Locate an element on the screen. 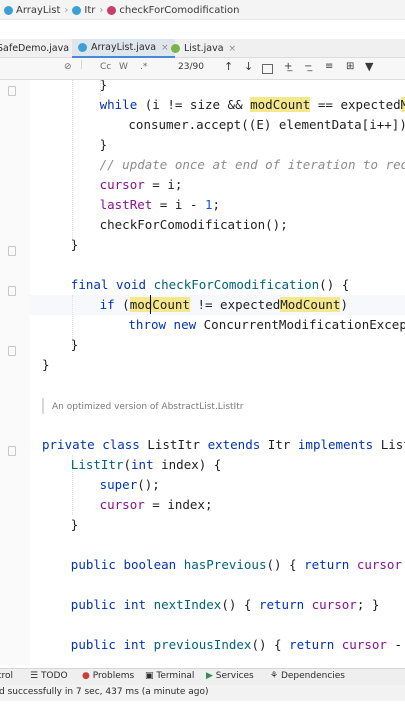  select-all-icon is located at coordinates (267, 69).